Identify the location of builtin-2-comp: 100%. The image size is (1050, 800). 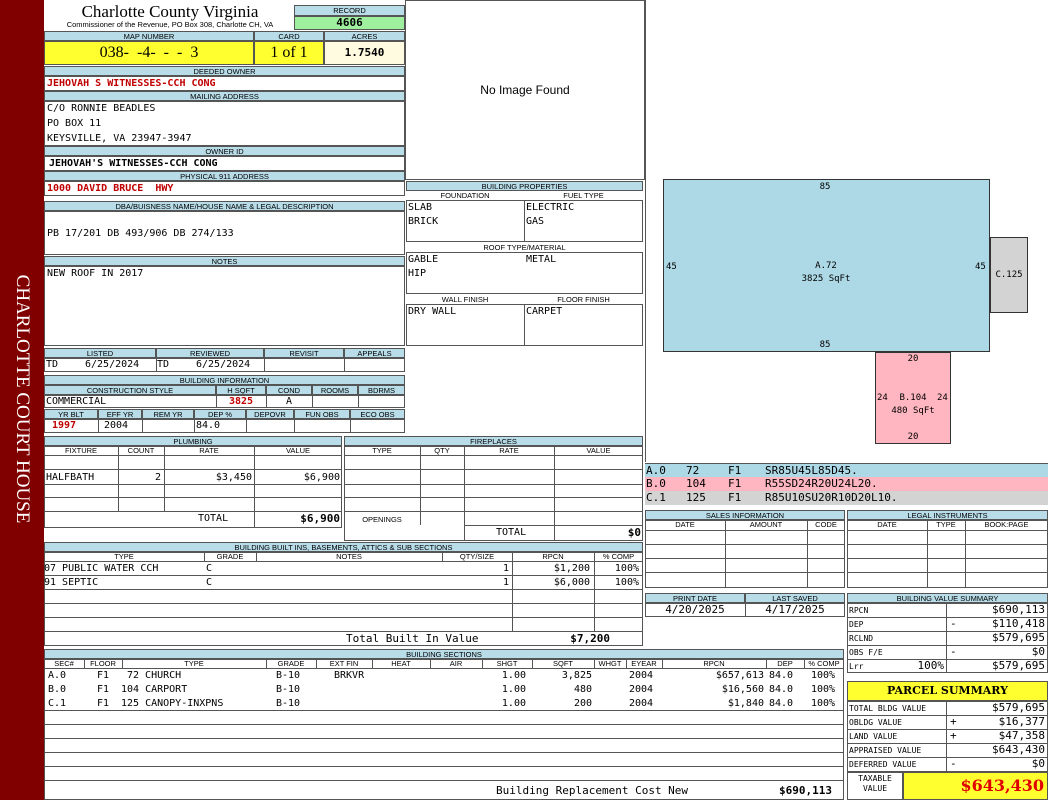
(626, 582).